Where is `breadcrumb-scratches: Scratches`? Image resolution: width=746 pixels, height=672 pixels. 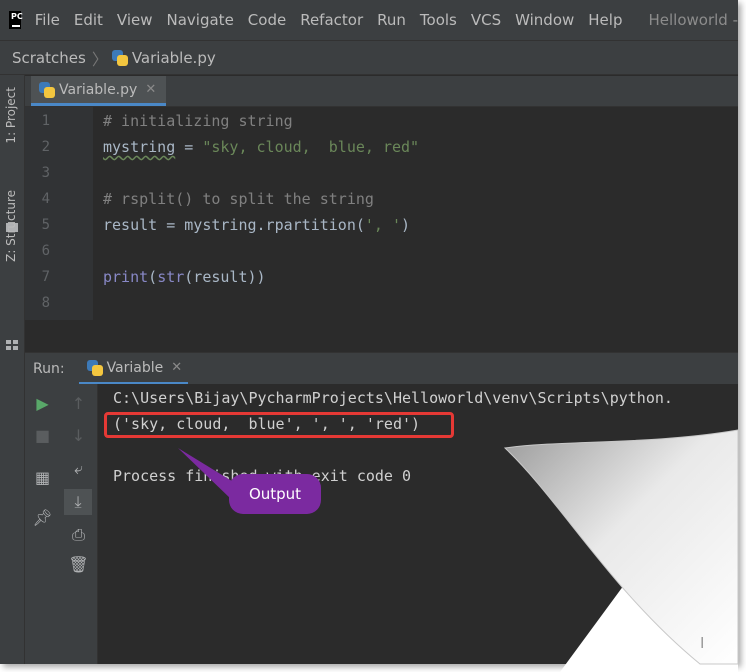 breadcrumb-scratches: Scratches is located at coordinates (49, 58).